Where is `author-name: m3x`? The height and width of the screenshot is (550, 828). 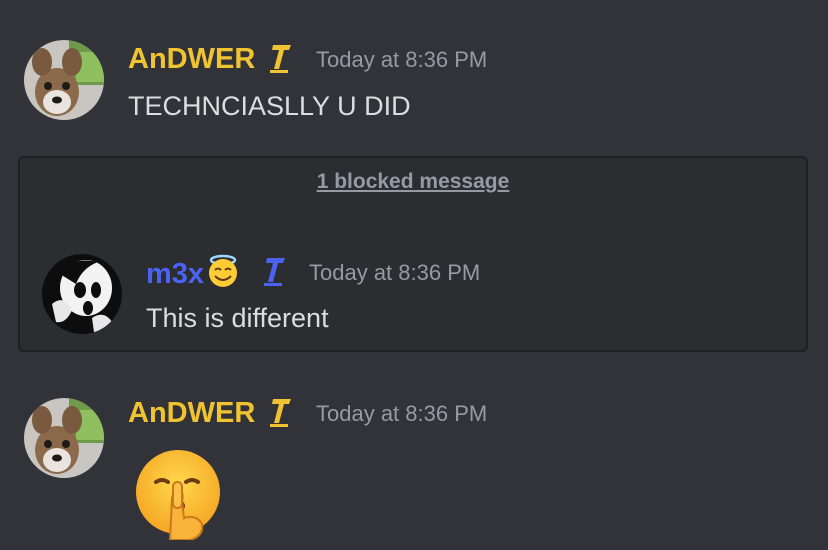 author-name: m3x is located at coordinates (194, 275).